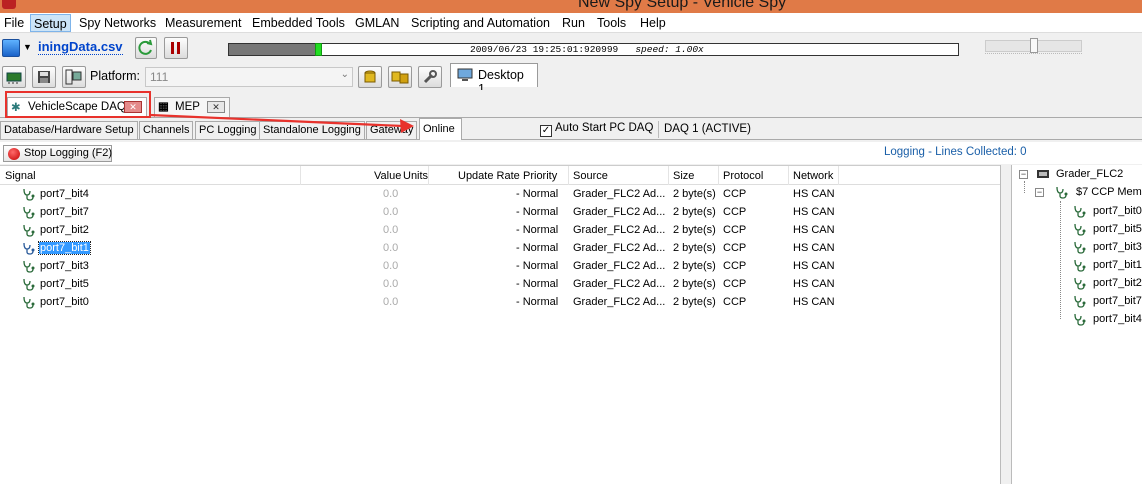 The image size is (1142, 484). What do you see at coordinates (50, 23) in the screenshot?
I see `menu-setup: Setup` at bounding box center [50, 23].